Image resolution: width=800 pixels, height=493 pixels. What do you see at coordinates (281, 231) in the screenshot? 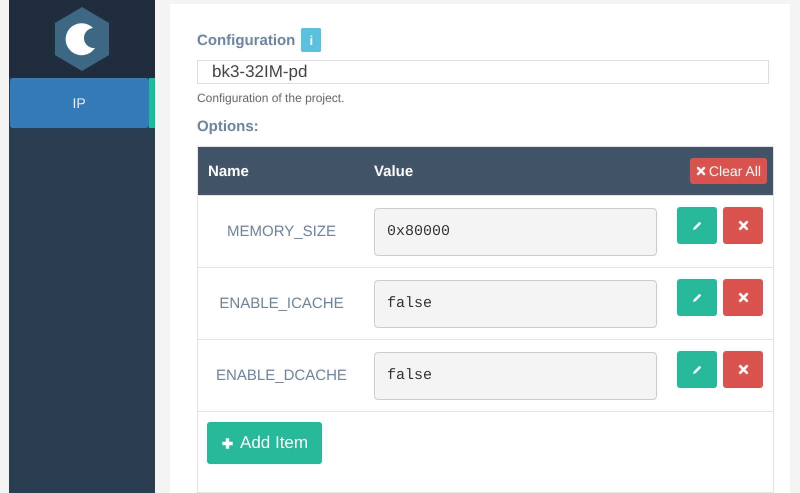
I see `option-name: MEMORY_SIZE` at bounding box center [281, 231].